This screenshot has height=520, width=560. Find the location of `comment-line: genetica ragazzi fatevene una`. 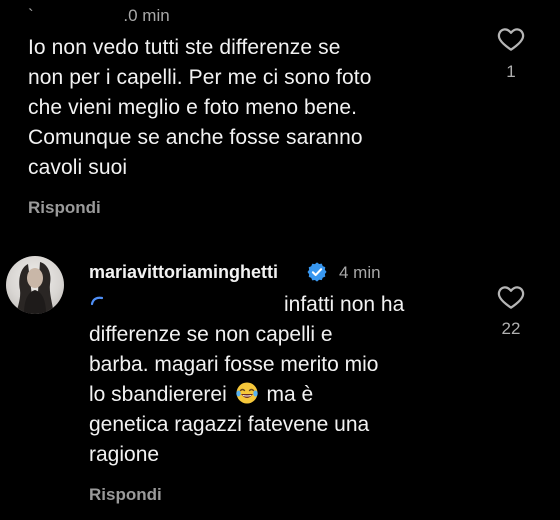

comment-line: genetica ragazzi fatevene una is located at coordinates (229, 424).